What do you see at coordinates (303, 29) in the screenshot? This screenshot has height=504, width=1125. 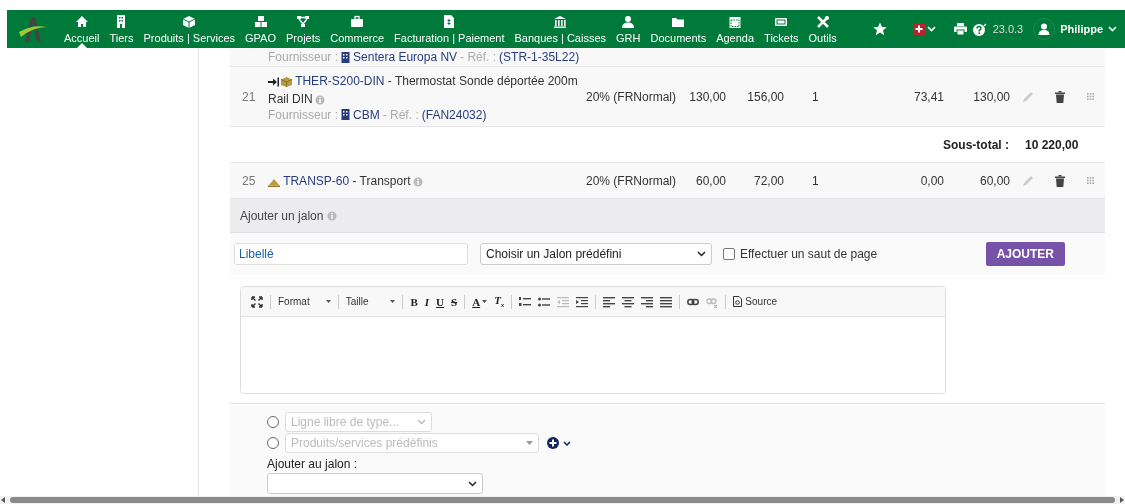 I see `nav-tab: Projets` at bounding box center [303, 29].